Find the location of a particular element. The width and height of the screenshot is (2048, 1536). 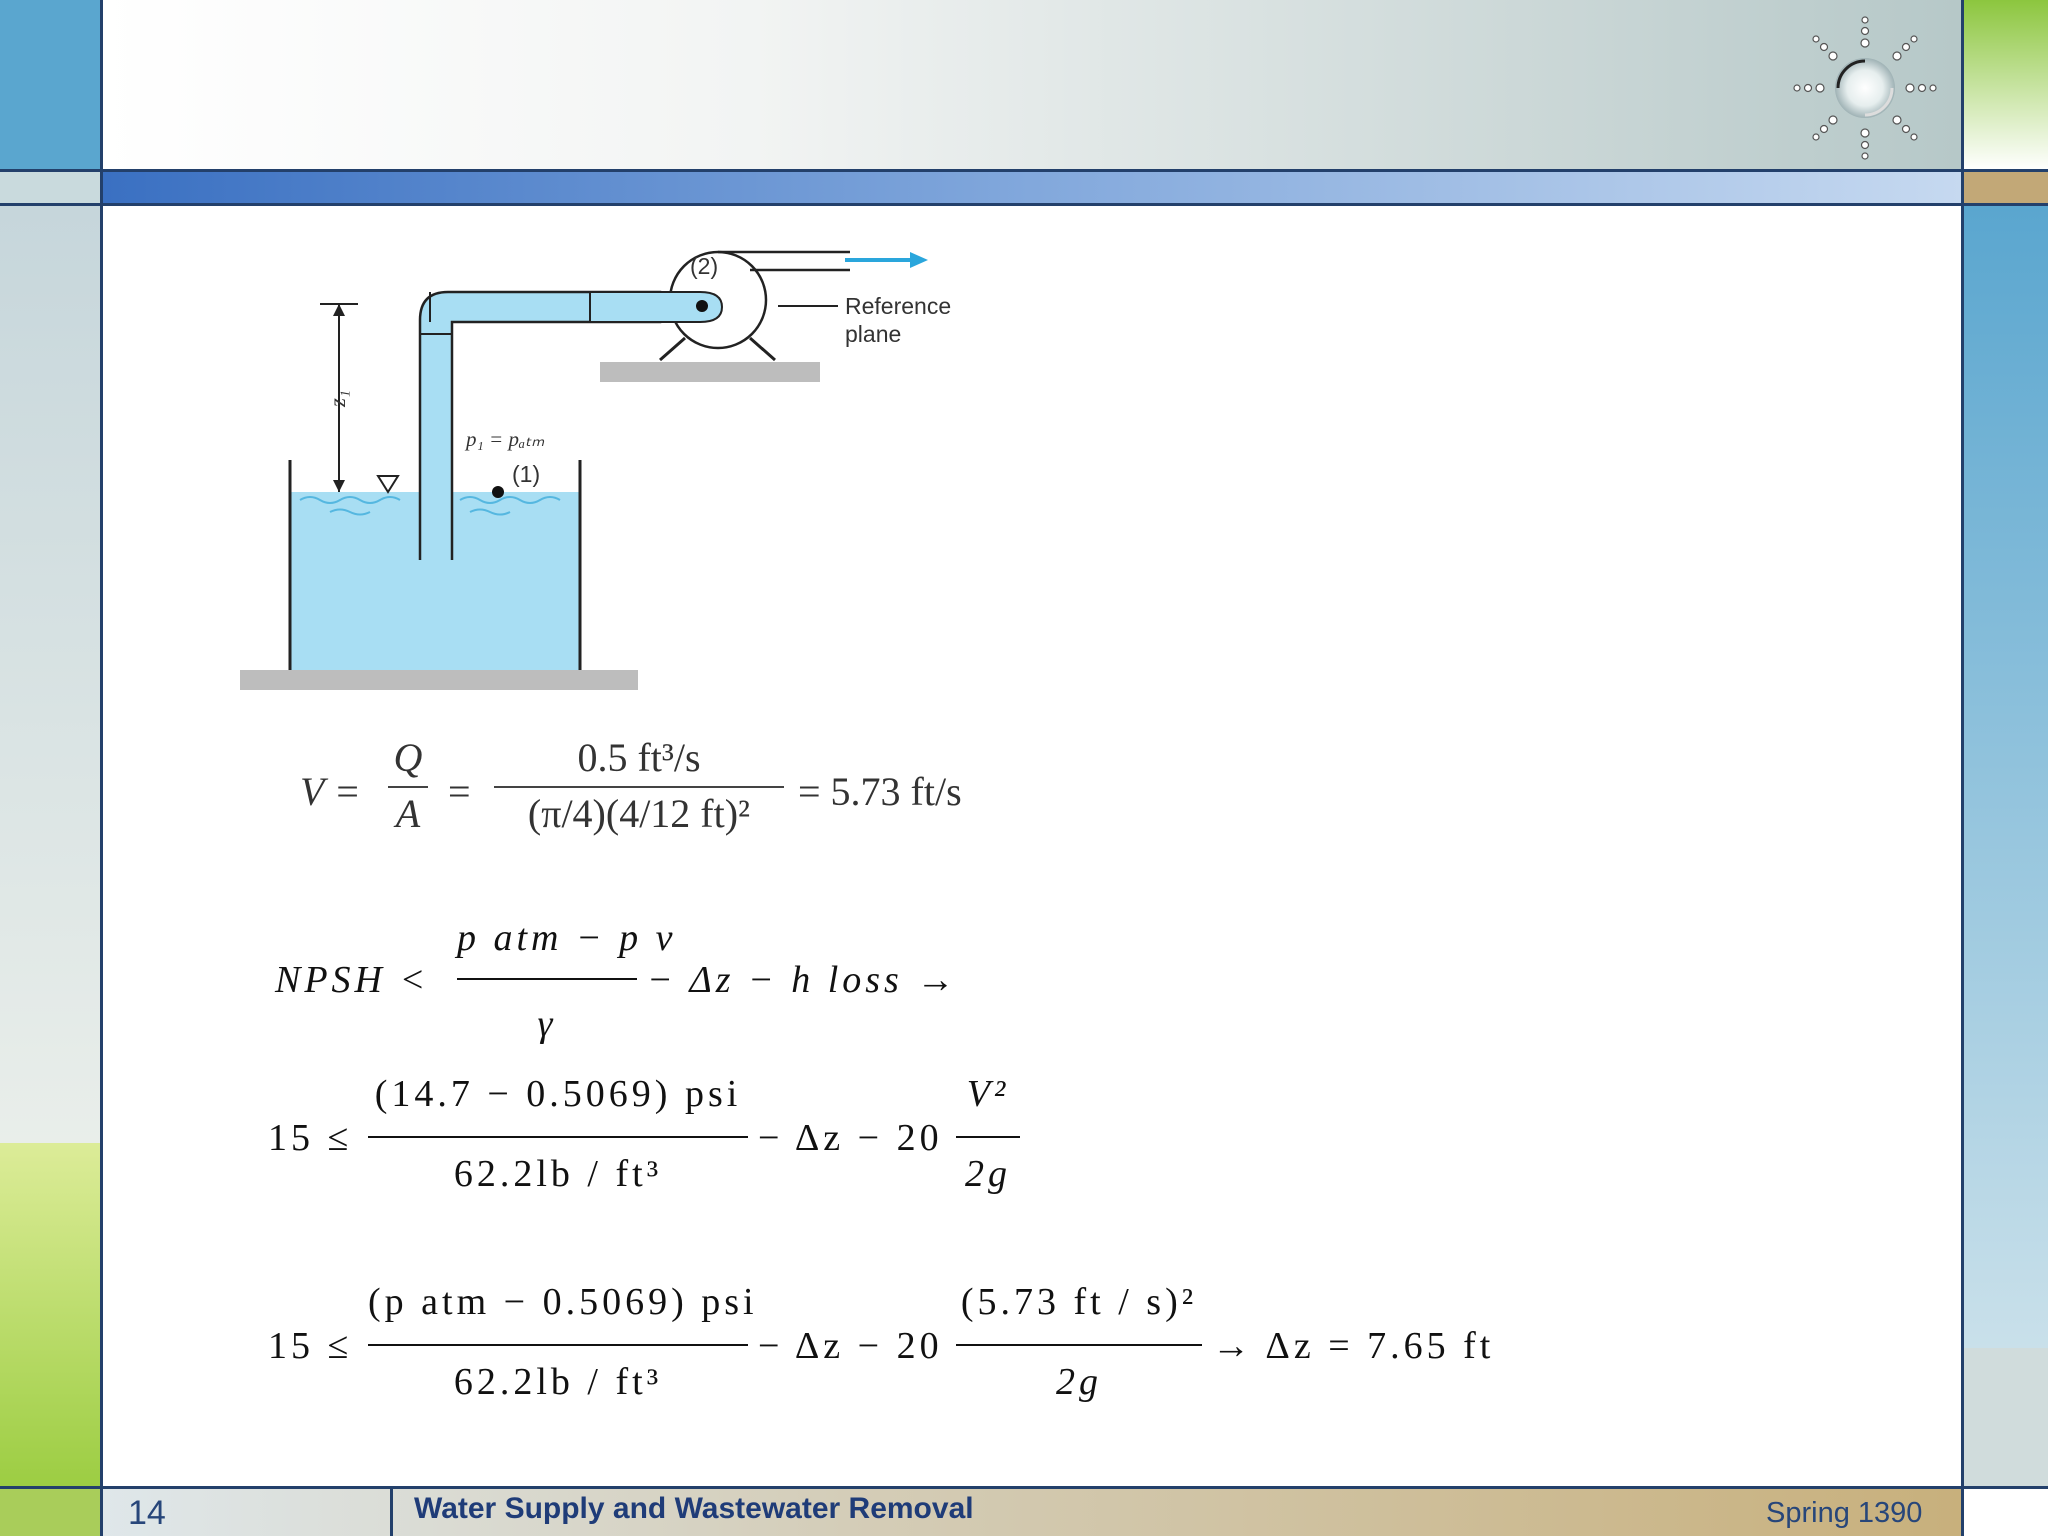

velocity-result: = 5.73 ft/s is located at coordinates (880, 791).